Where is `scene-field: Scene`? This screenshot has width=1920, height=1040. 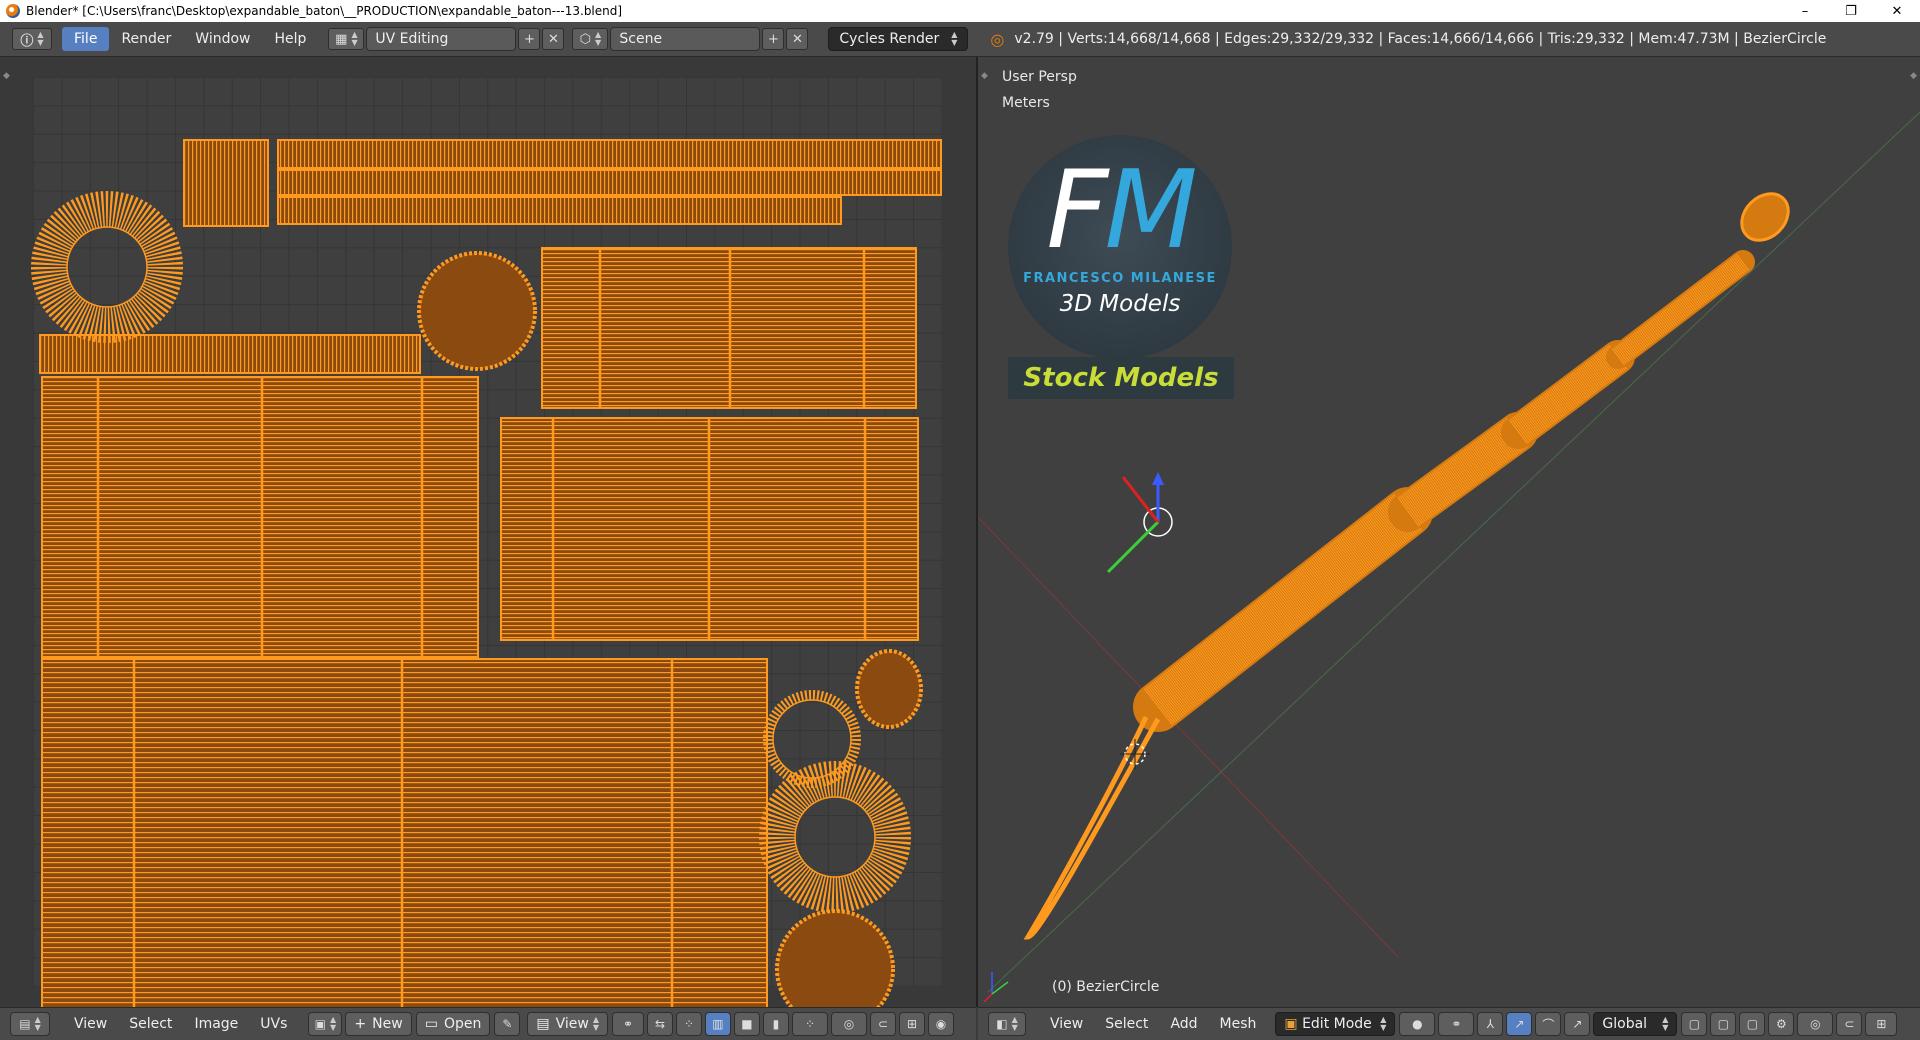
scene-field: Scene is located at coordinates (685, 39).